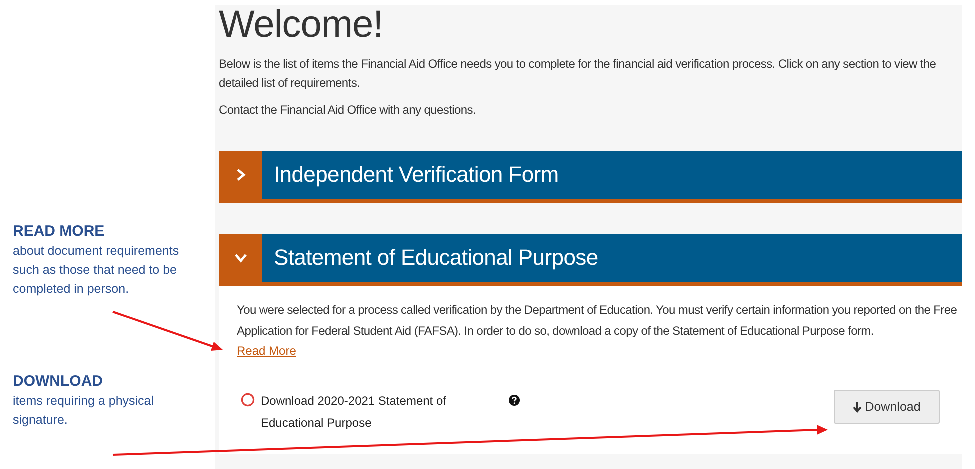 The width and height of the screenshot is (975, 469). I want to click on annotation-heading: DOWNLOAD, so click(58, 382).